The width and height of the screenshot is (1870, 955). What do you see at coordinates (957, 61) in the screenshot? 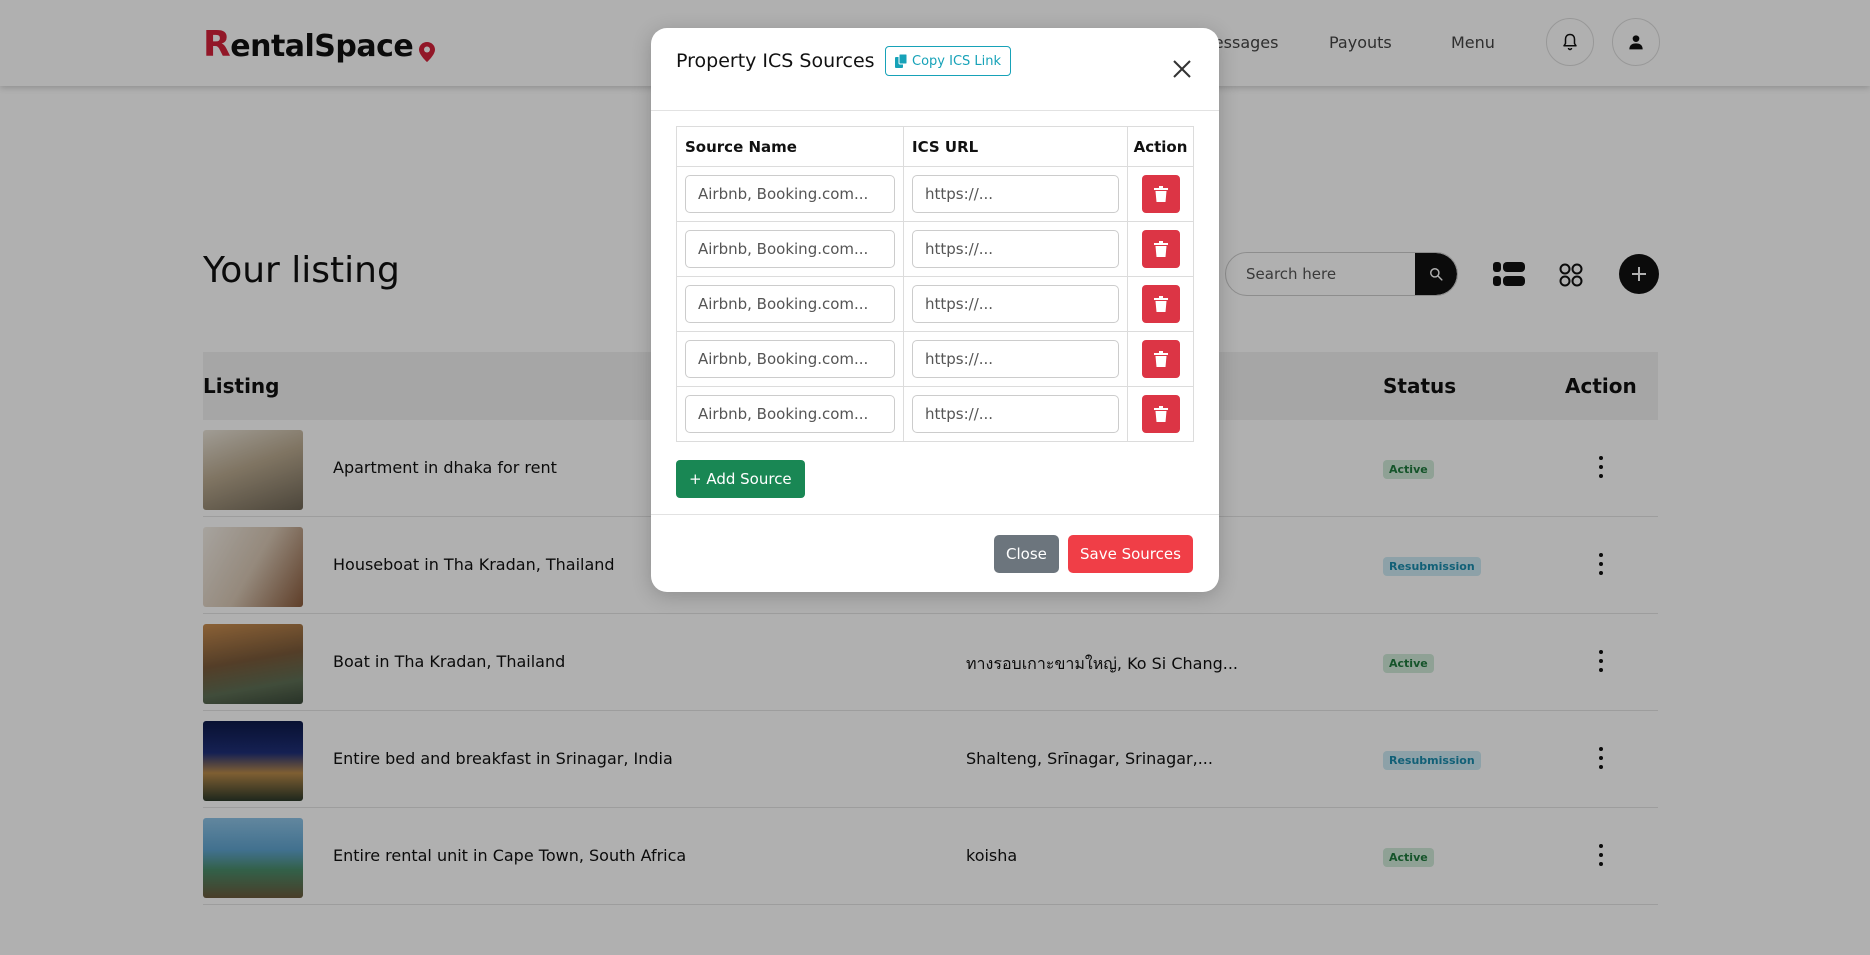
I see `copy-ics-link-label: Copy ICS Link` at bounding box center [957, 61].